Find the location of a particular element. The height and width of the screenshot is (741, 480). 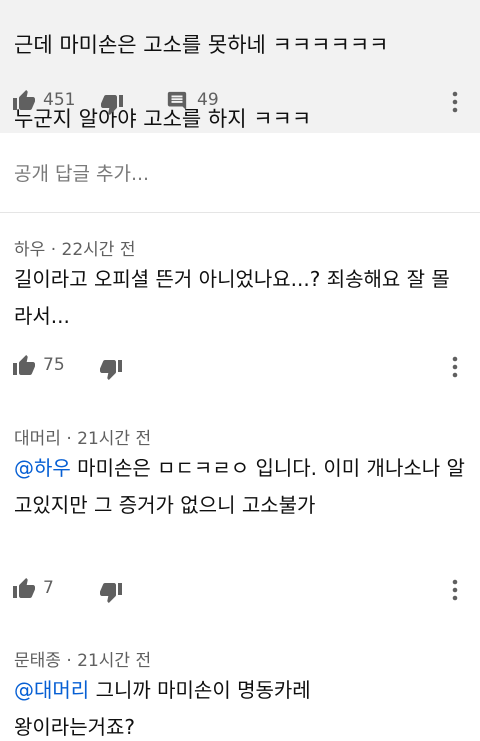

comment-text: @대머리 그니까 마미손이 명동카레왕이라는거죠? is located at coordinates (164, 706).